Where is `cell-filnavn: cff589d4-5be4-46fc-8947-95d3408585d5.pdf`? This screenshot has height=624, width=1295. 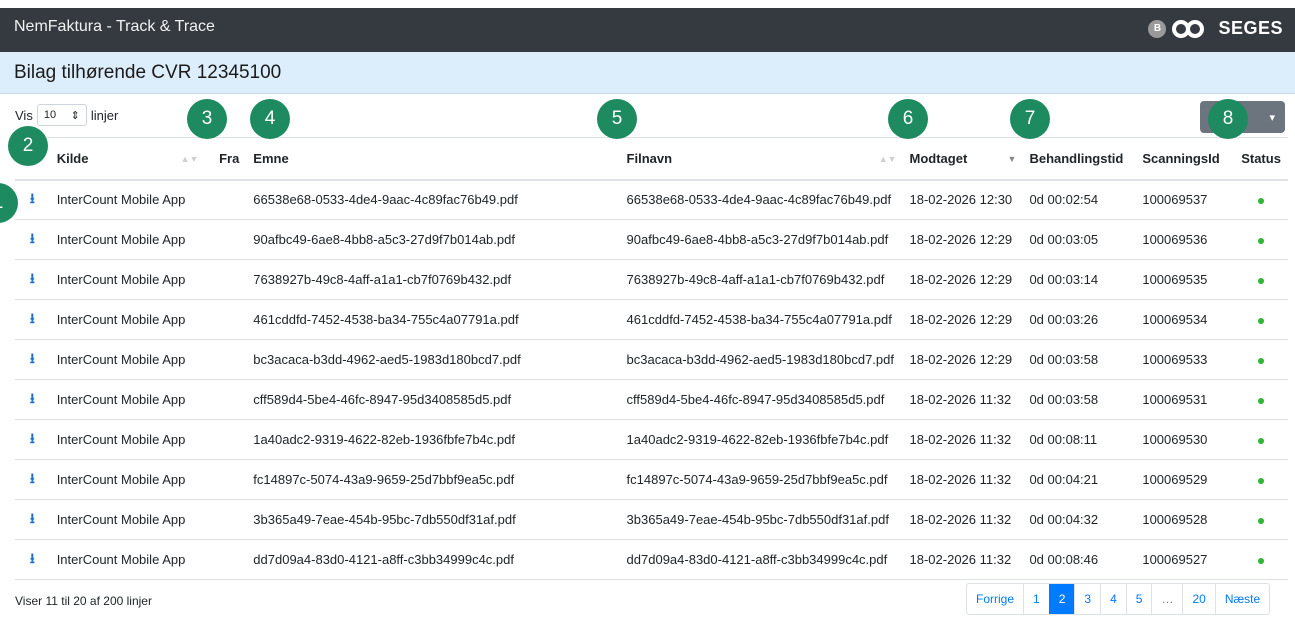 cell-filnavn: cff589d4-5be4-46fc-8947-95d3408585d5.pdf is located at coordinates (761, 399).